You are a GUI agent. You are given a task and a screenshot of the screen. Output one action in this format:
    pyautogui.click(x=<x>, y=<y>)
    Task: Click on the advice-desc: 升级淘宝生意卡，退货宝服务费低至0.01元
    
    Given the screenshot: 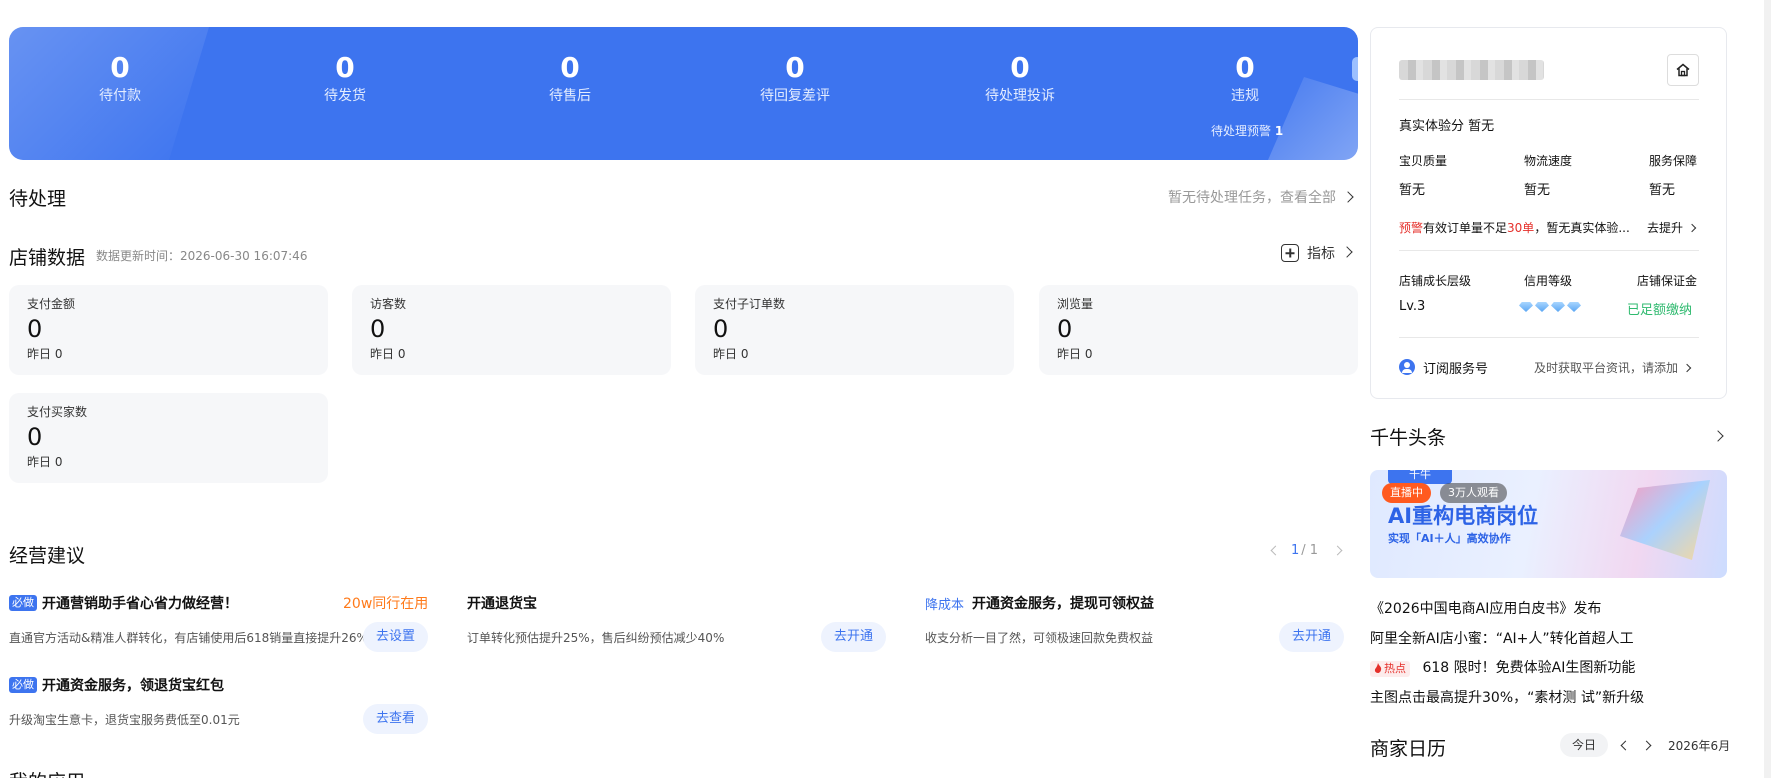 What is the action you would take?
    pyautogui.click(x=124, y=720)
    